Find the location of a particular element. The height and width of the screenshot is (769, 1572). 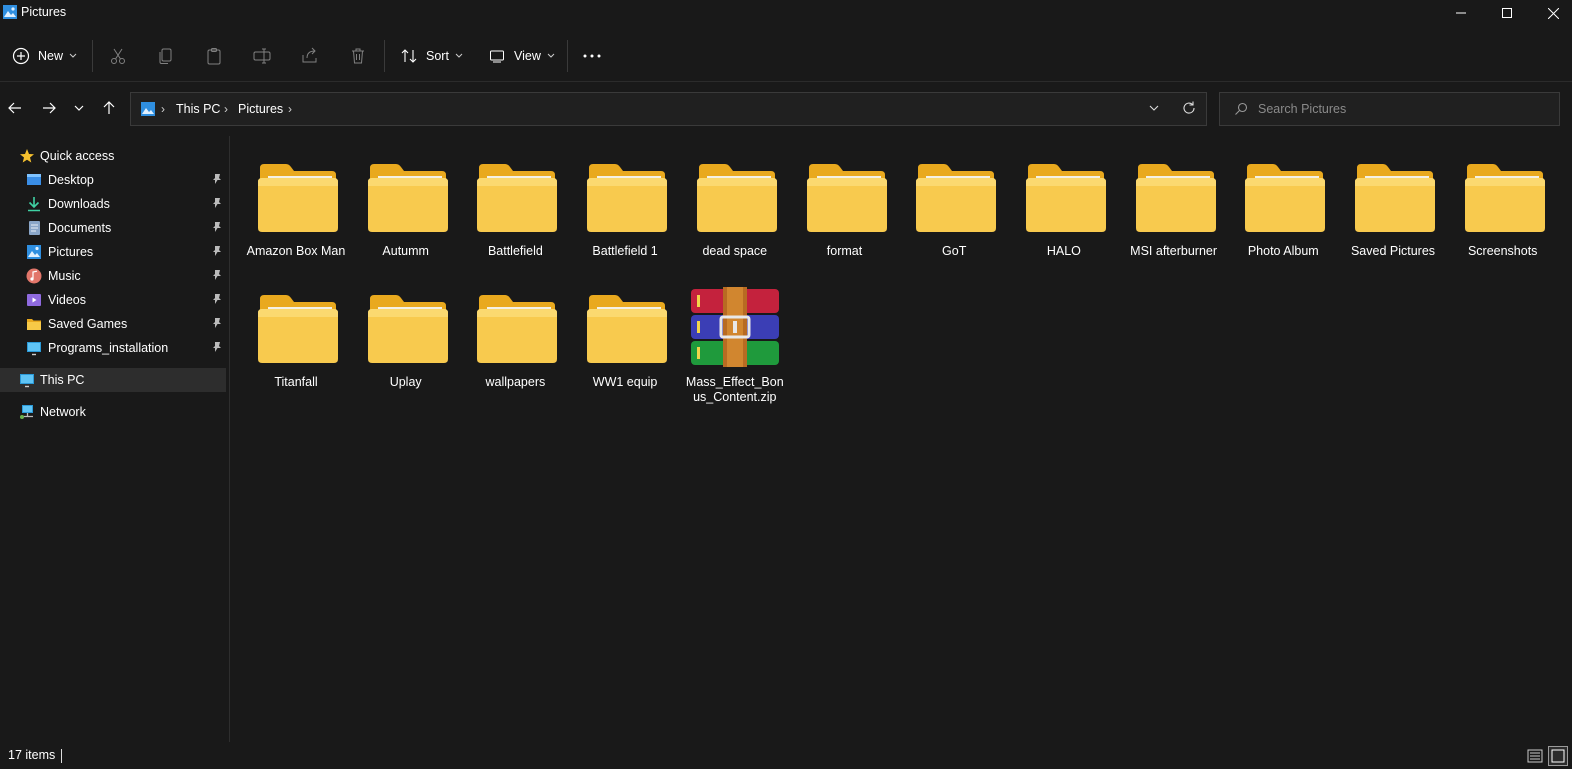

folder-item: Battlefield is located at coordinates (515, 211).